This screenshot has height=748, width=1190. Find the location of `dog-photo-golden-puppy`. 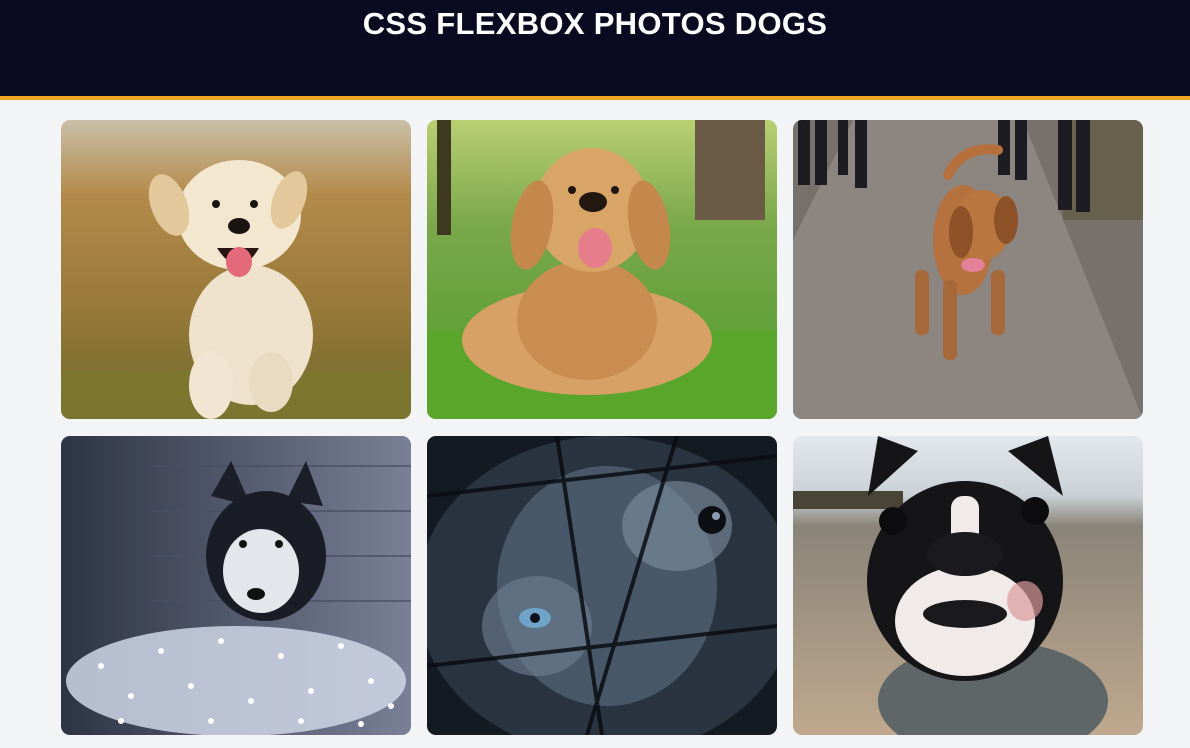

dog-photo-golden-puppy is located at coordinates (236, 269).